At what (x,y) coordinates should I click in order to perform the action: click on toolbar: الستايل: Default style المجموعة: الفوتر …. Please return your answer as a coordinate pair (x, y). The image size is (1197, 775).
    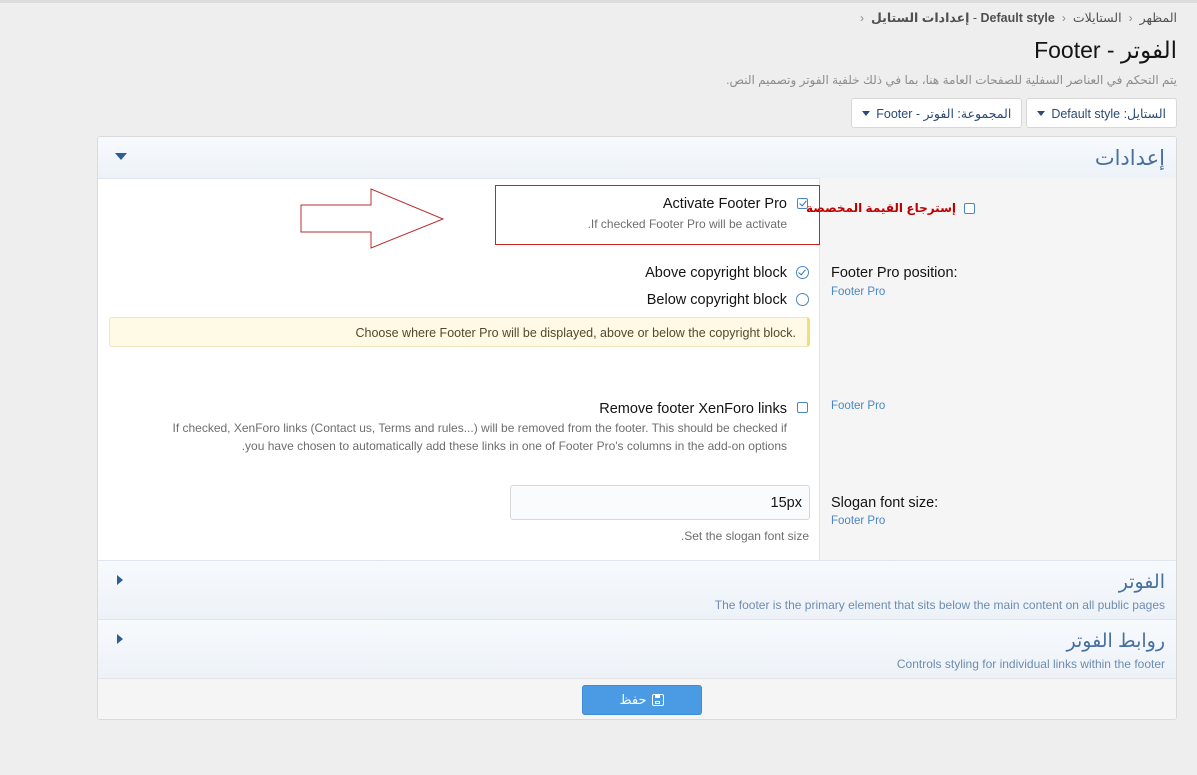
    Looking at the image, I should click on (1014, 113).